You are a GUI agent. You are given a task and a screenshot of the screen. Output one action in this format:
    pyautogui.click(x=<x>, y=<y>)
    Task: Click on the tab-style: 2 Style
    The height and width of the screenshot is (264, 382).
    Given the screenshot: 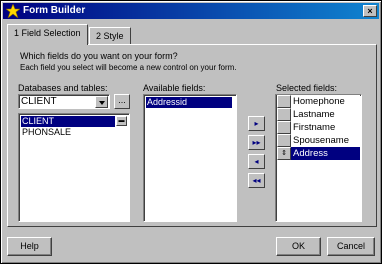 What is the action you would take?
    pyautogui.click(x=110, y=36)
    